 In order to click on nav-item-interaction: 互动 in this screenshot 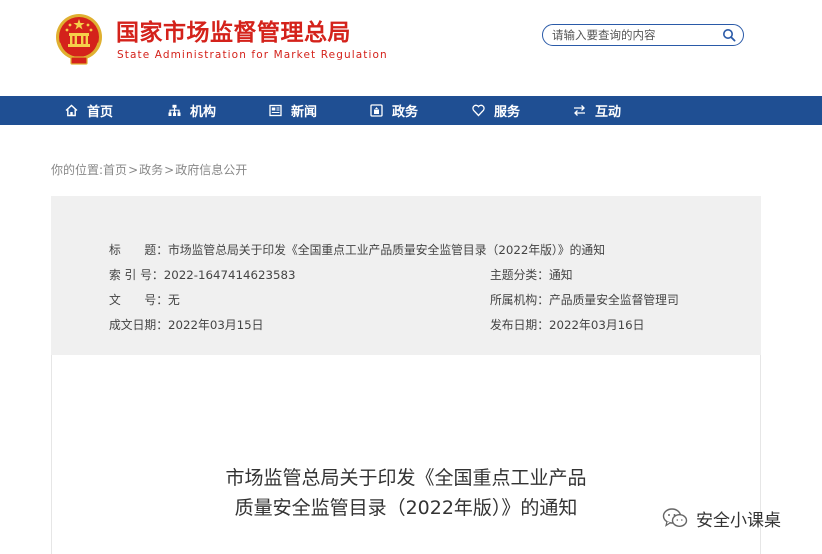, I will do `click(597, 110)`.